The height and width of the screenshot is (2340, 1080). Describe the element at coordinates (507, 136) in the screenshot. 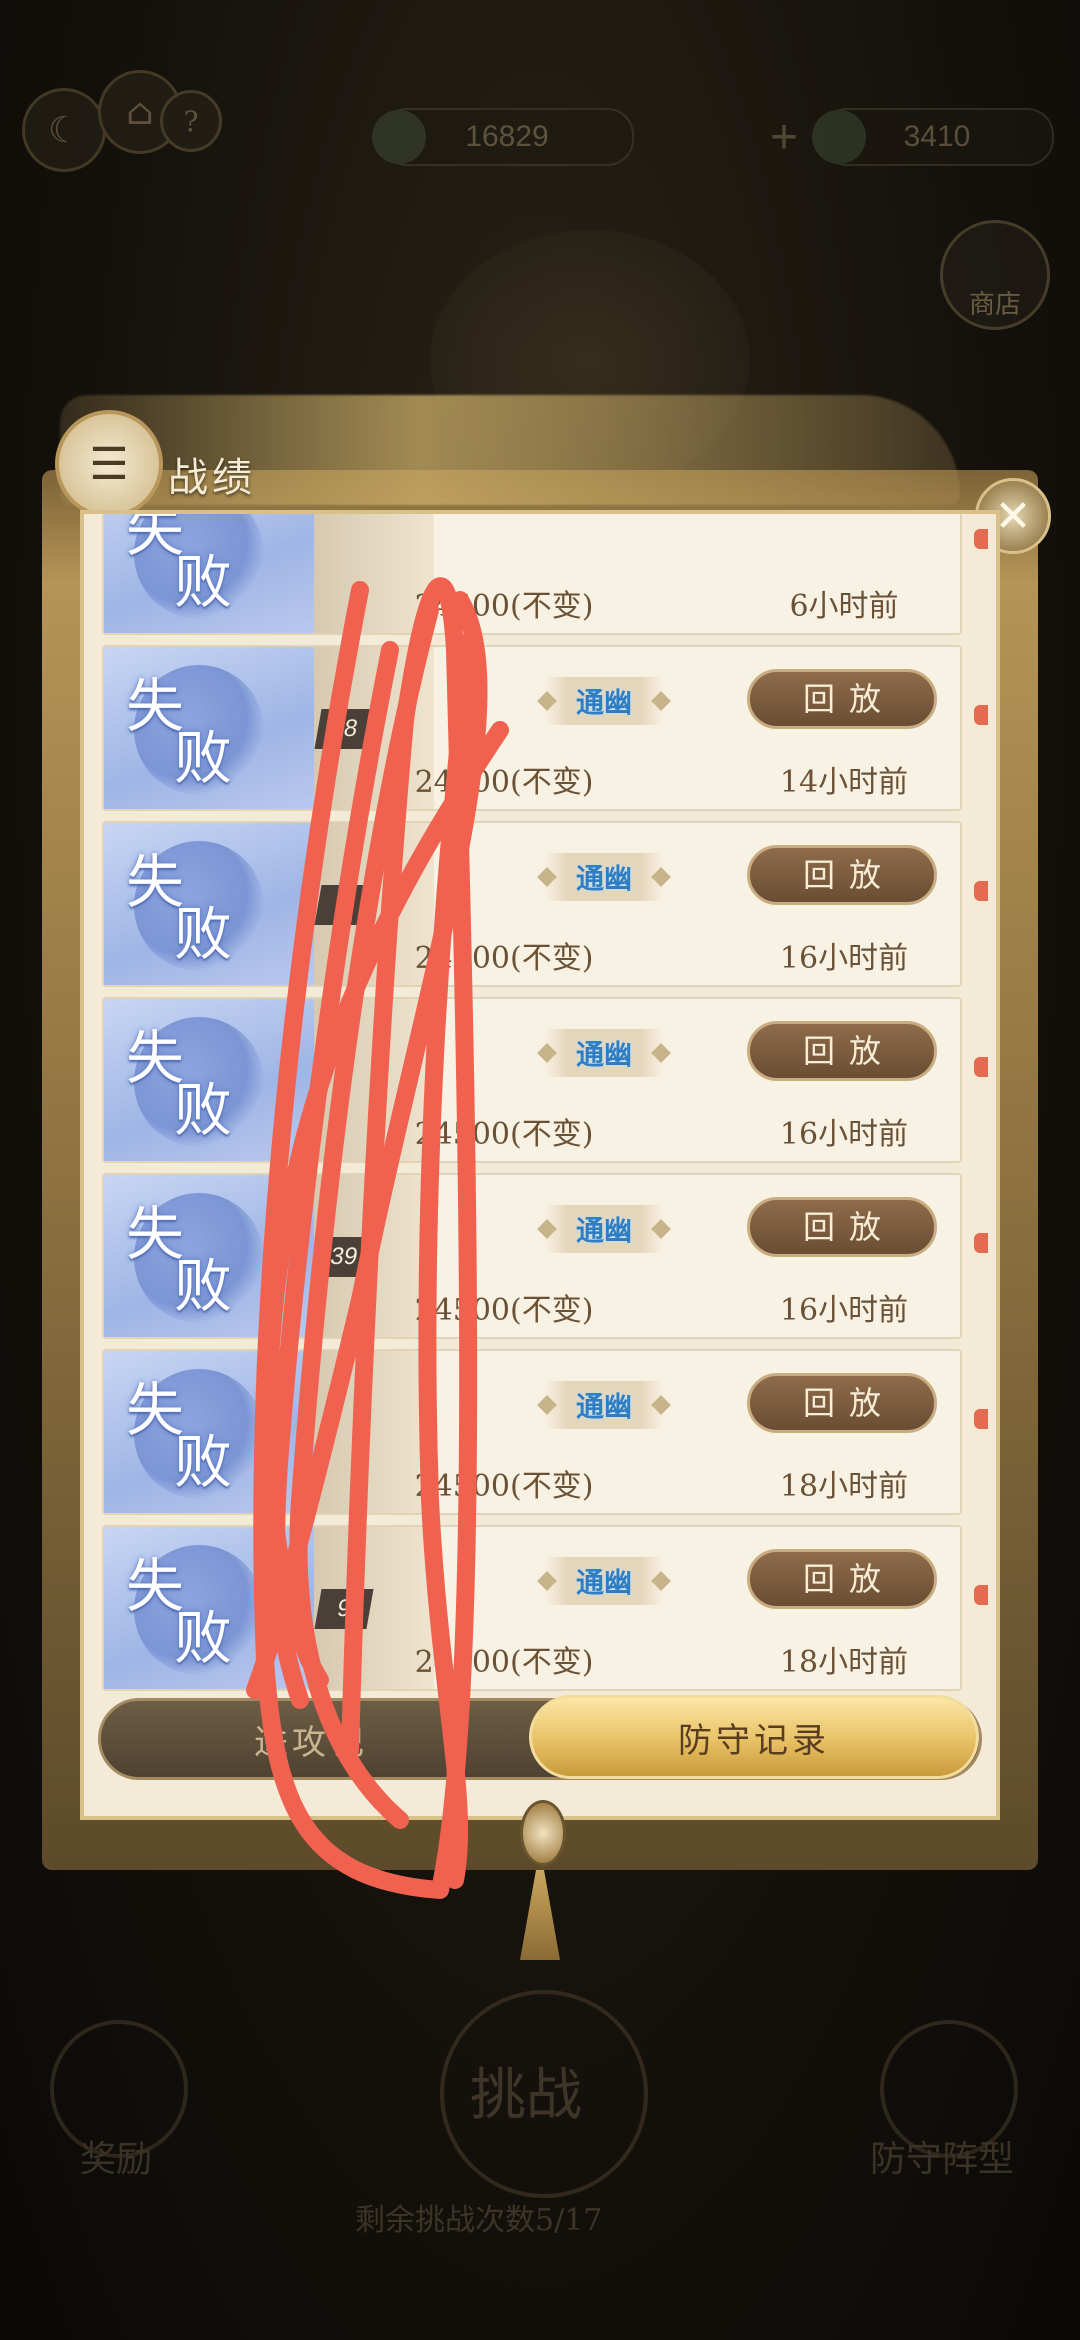

I see `currency-jade-value: 16829` at that location.